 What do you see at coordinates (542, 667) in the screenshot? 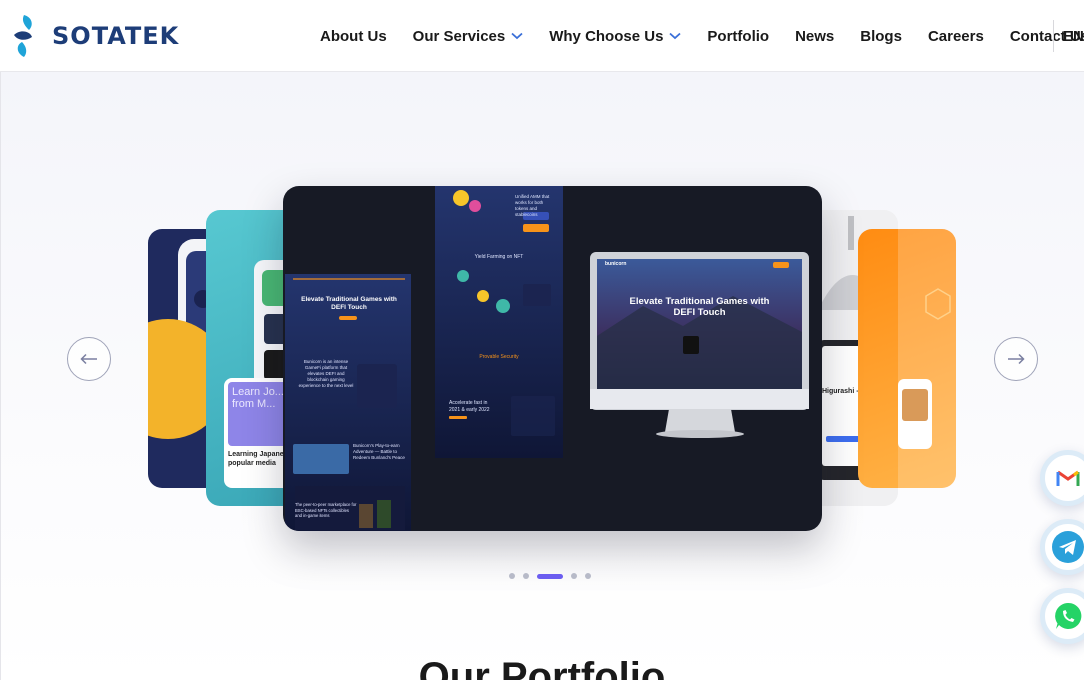
I see `section-title: Our Portfolio` at bounding box center [542, 667].